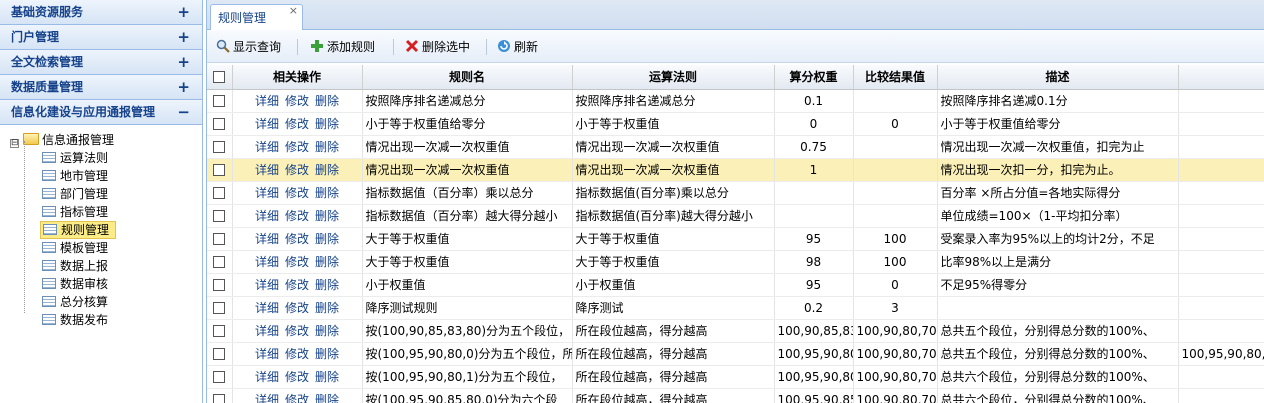 The height and width of the screenshot is (403, 1264). What do you see at coordinates (183, 112) in the screenshot?
I see `collapse-icon: −` at bounding box center [183, 112].